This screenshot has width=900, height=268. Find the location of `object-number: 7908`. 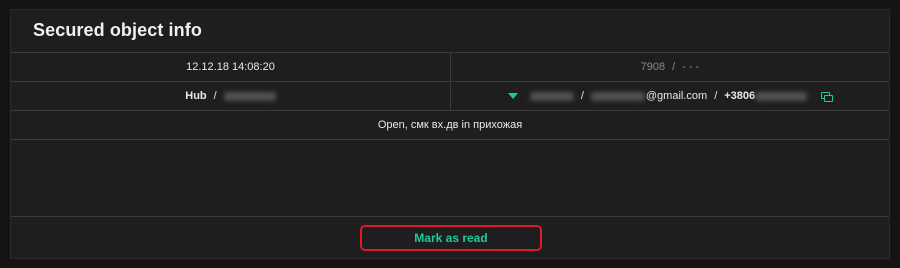

object-number: 7908 is located at coordinates (653, 67).